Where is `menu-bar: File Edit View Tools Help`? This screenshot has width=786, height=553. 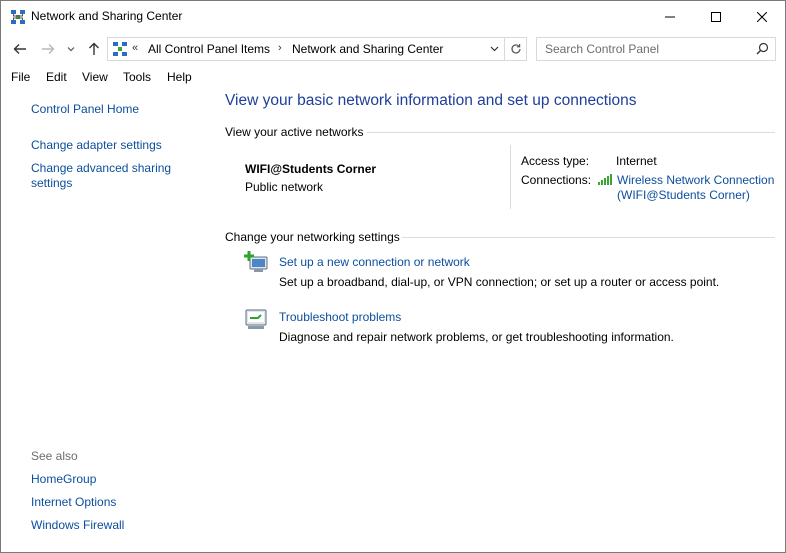 menu-bar: File Edit View Tools Help is located at coordinates (393, 77).